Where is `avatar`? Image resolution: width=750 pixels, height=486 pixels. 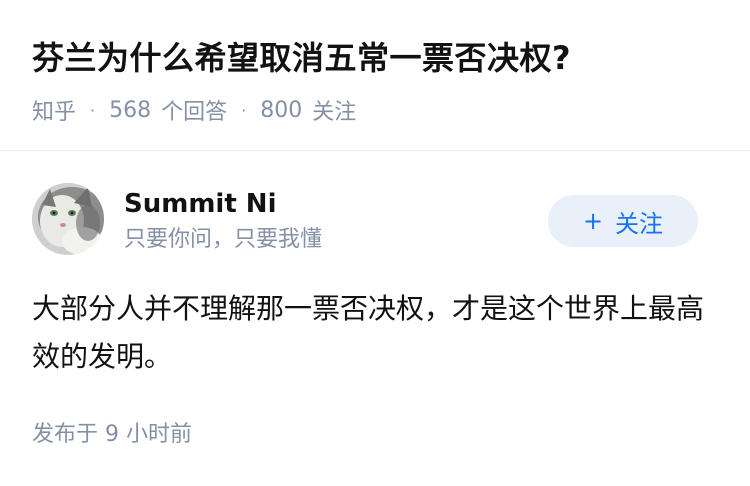 avatar is located at coordinates (68, 219).